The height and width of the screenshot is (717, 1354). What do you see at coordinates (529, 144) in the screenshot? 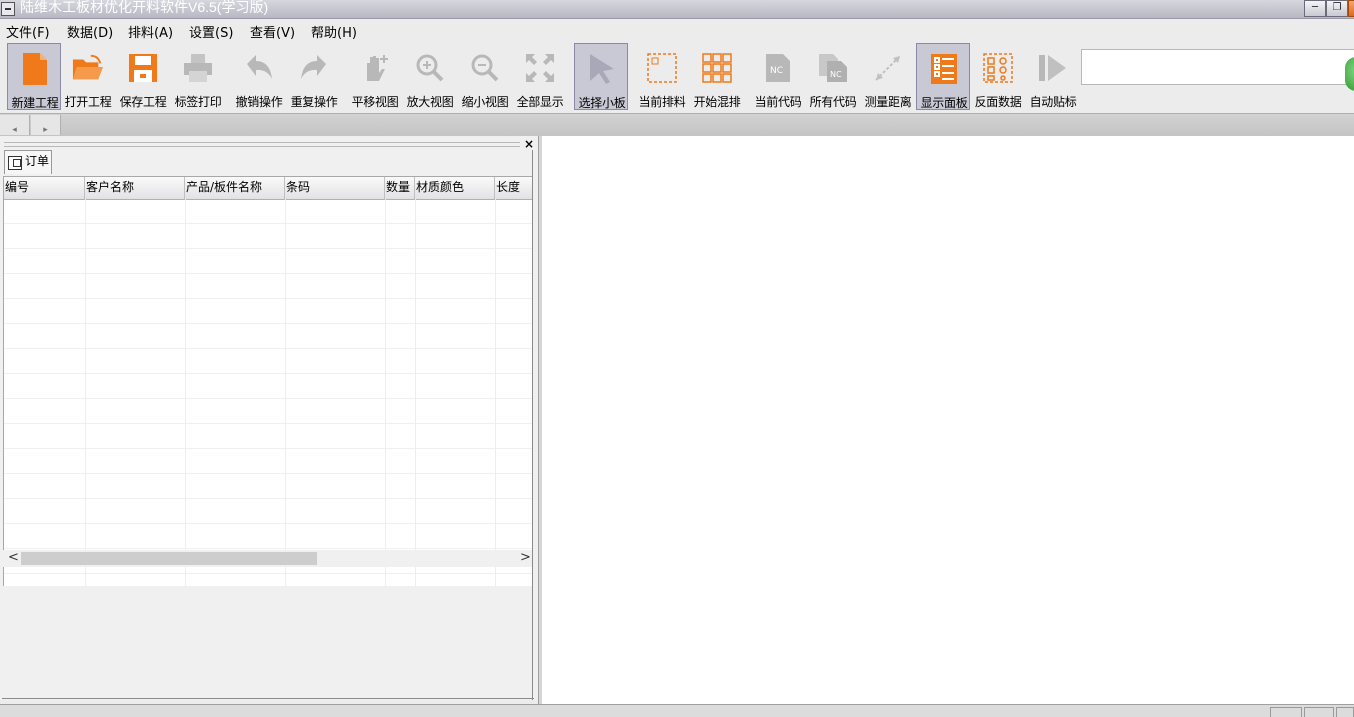
I see `panel-close-button: ×` at bounding box center [529, 144].